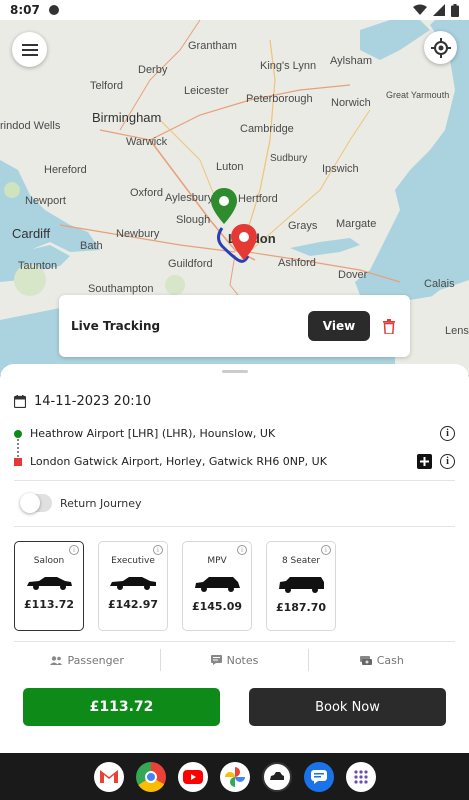 Image resolution: width=469 pixels, height=800 pixels. What do you see at coordinates (30, 126) in the screenshot?
I see `map-label-rindod-wells: rindod Wells` at bounding box center [30, 126].